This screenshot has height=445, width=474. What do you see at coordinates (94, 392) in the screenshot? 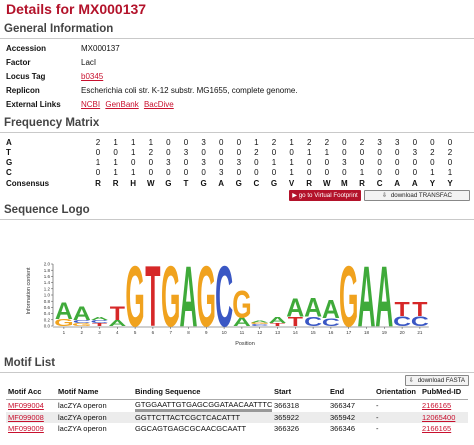
I see `col-motif-name: Motif Name` at bounding box center [94, 392].